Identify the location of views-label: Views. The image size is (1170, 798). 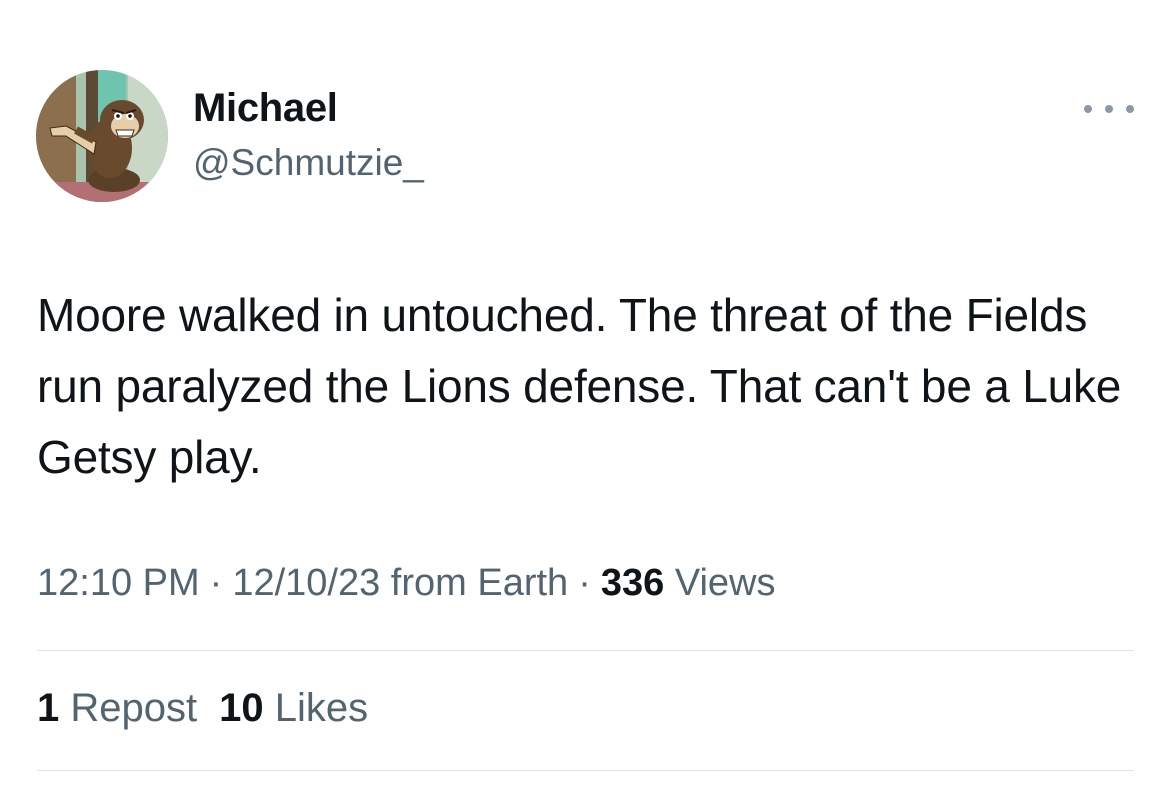
(725, 583).